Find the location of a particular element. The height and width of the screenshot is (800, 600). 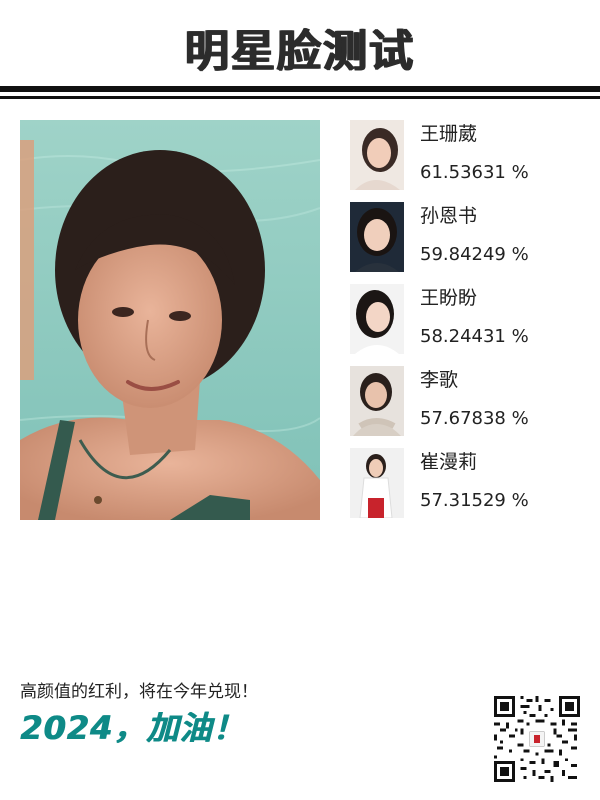

page-header: 明星脸测试 is located at coordinates (300, 52).